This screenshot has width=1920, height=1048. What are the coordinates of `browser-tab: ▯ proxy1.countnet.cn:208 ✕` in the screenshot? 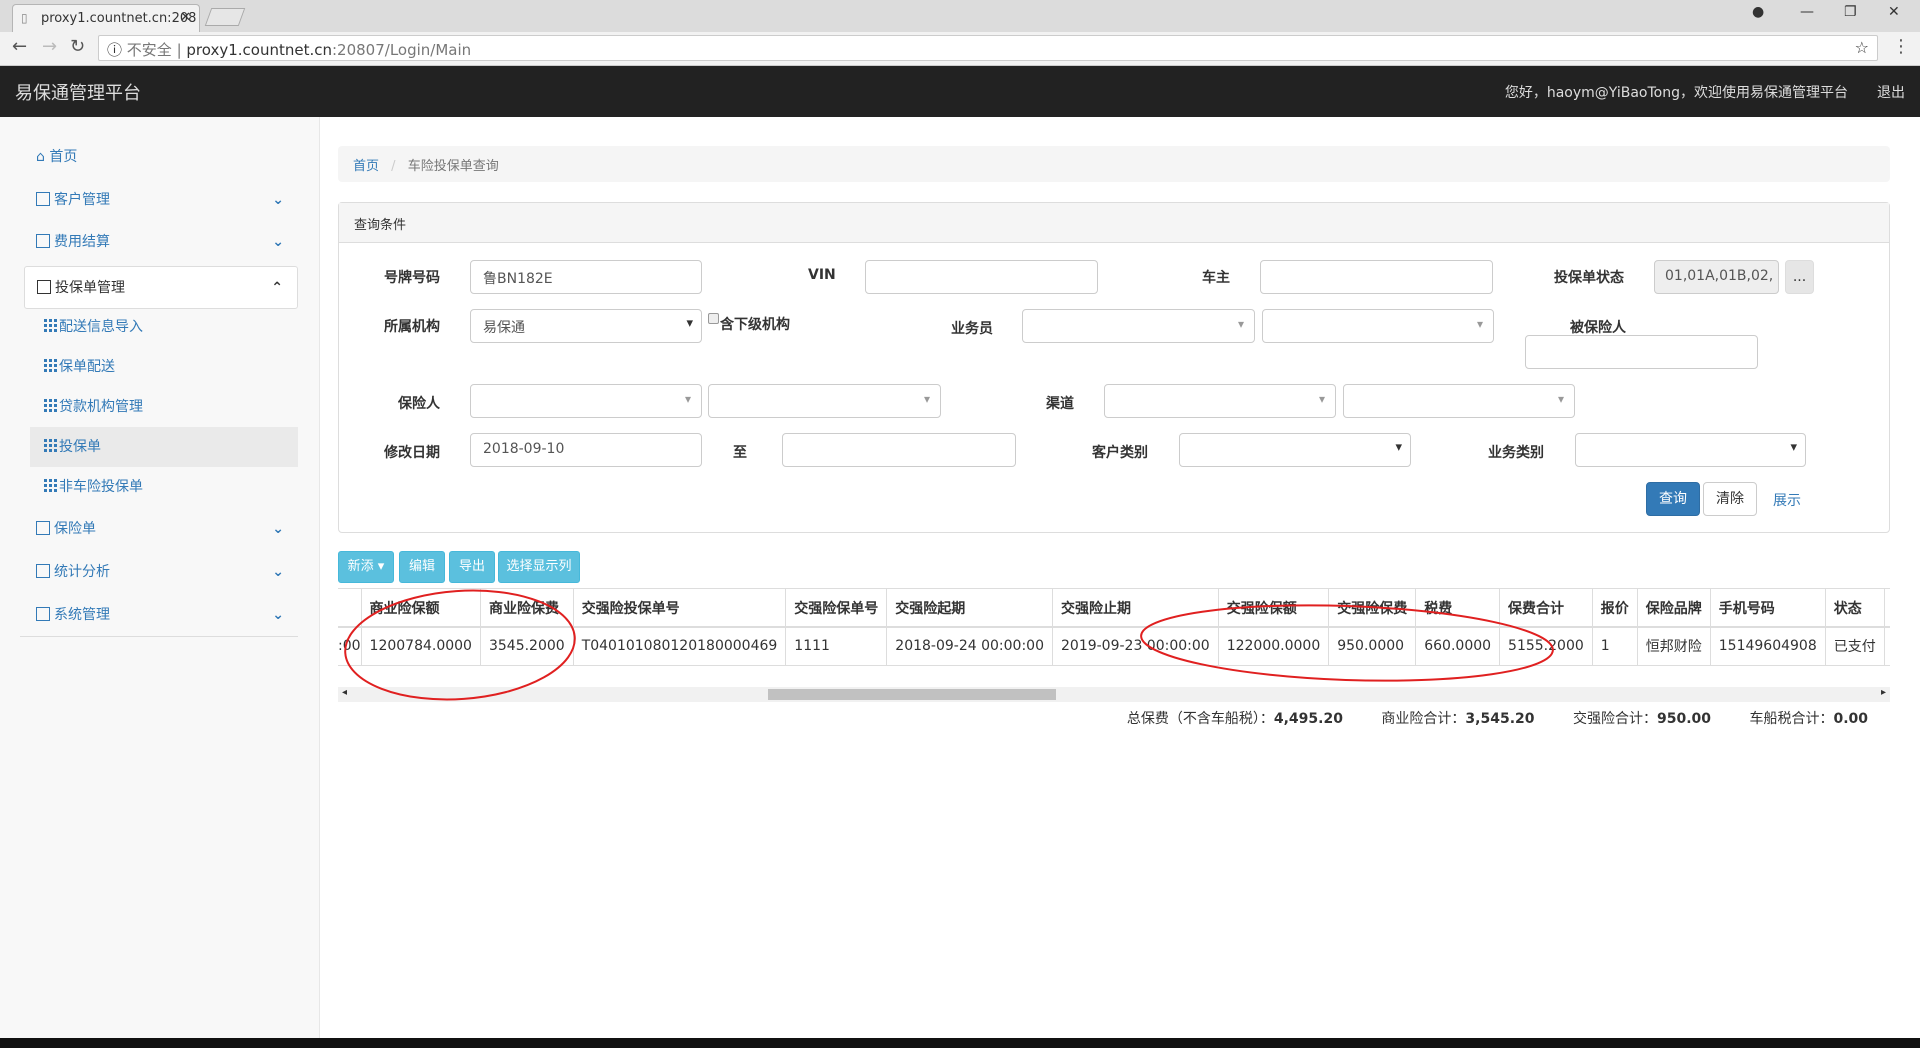 It's located at (106, 18).